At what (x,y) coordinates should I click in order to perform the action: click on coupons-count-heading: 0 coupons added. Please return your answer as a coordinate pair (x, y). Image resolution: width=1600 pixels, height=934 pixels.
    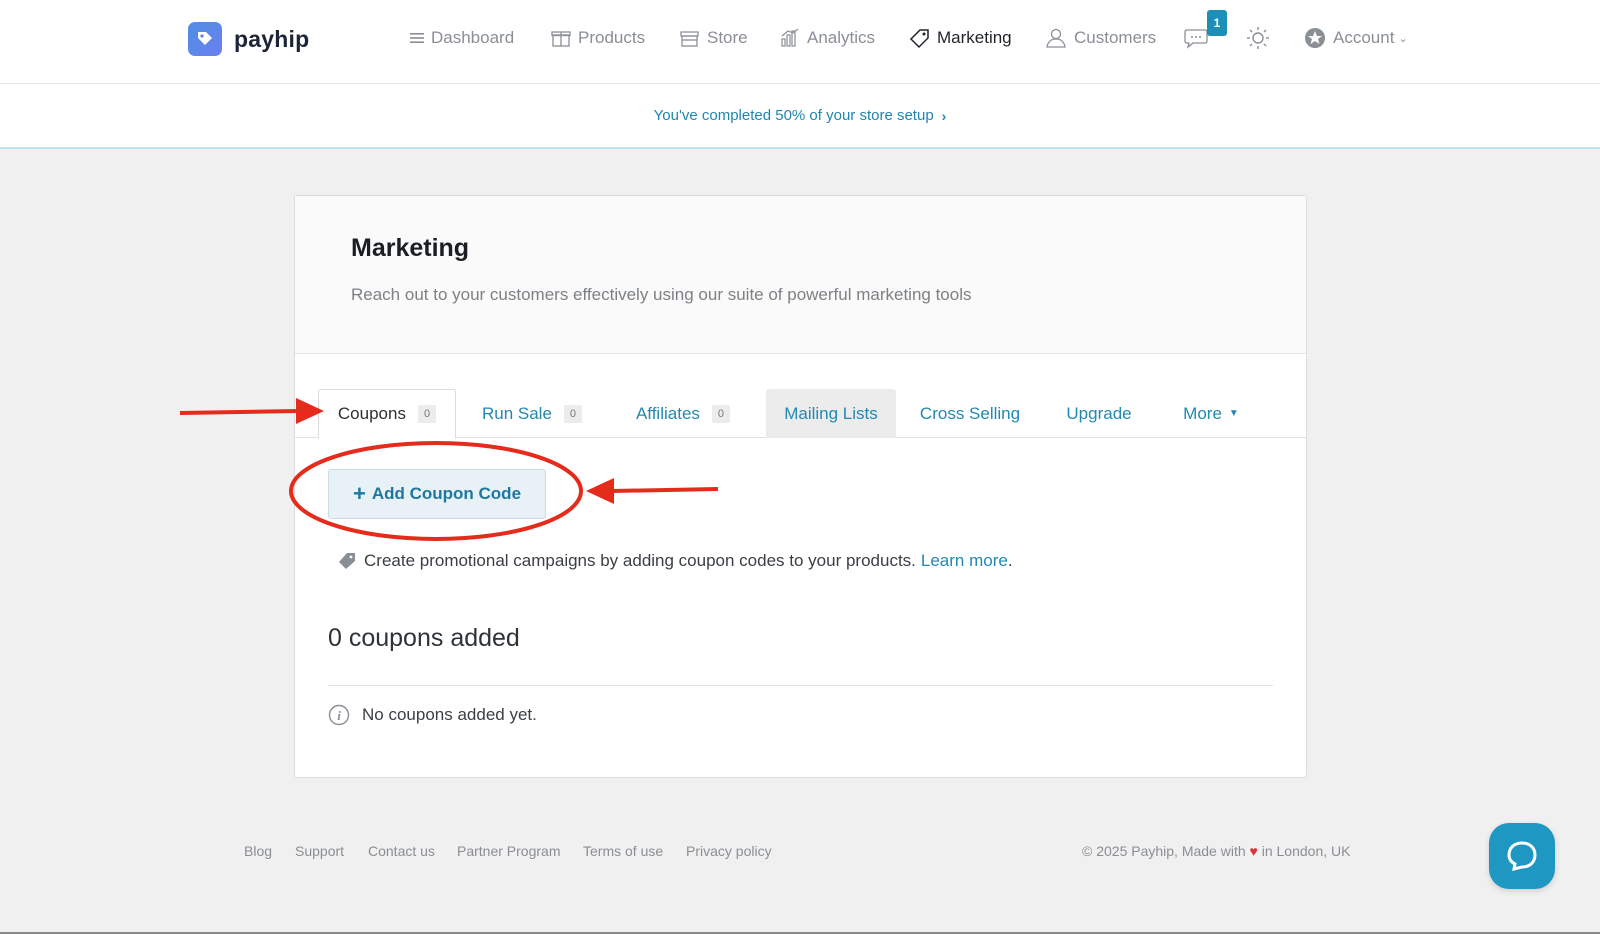
    Looking at the image, I should click on (424, 638).